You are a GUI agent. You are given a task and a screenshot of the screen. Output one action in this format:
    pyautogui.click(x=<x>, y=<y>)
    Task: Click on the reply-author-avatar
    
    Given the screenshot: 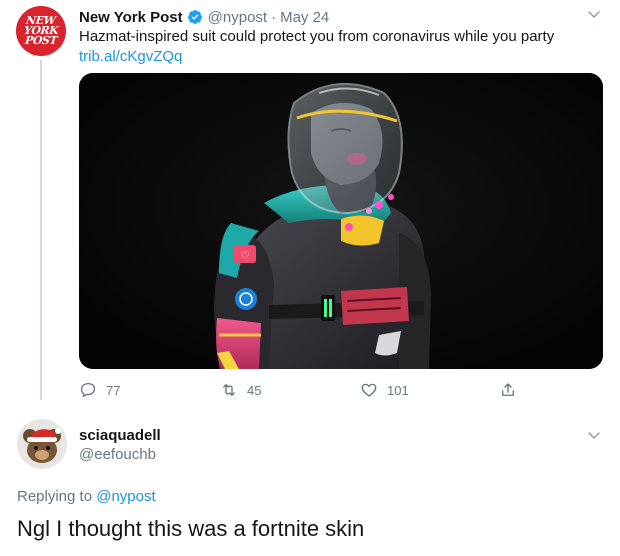 What is the action you would take?
    pyautogui.click(x=42, y=444)
    